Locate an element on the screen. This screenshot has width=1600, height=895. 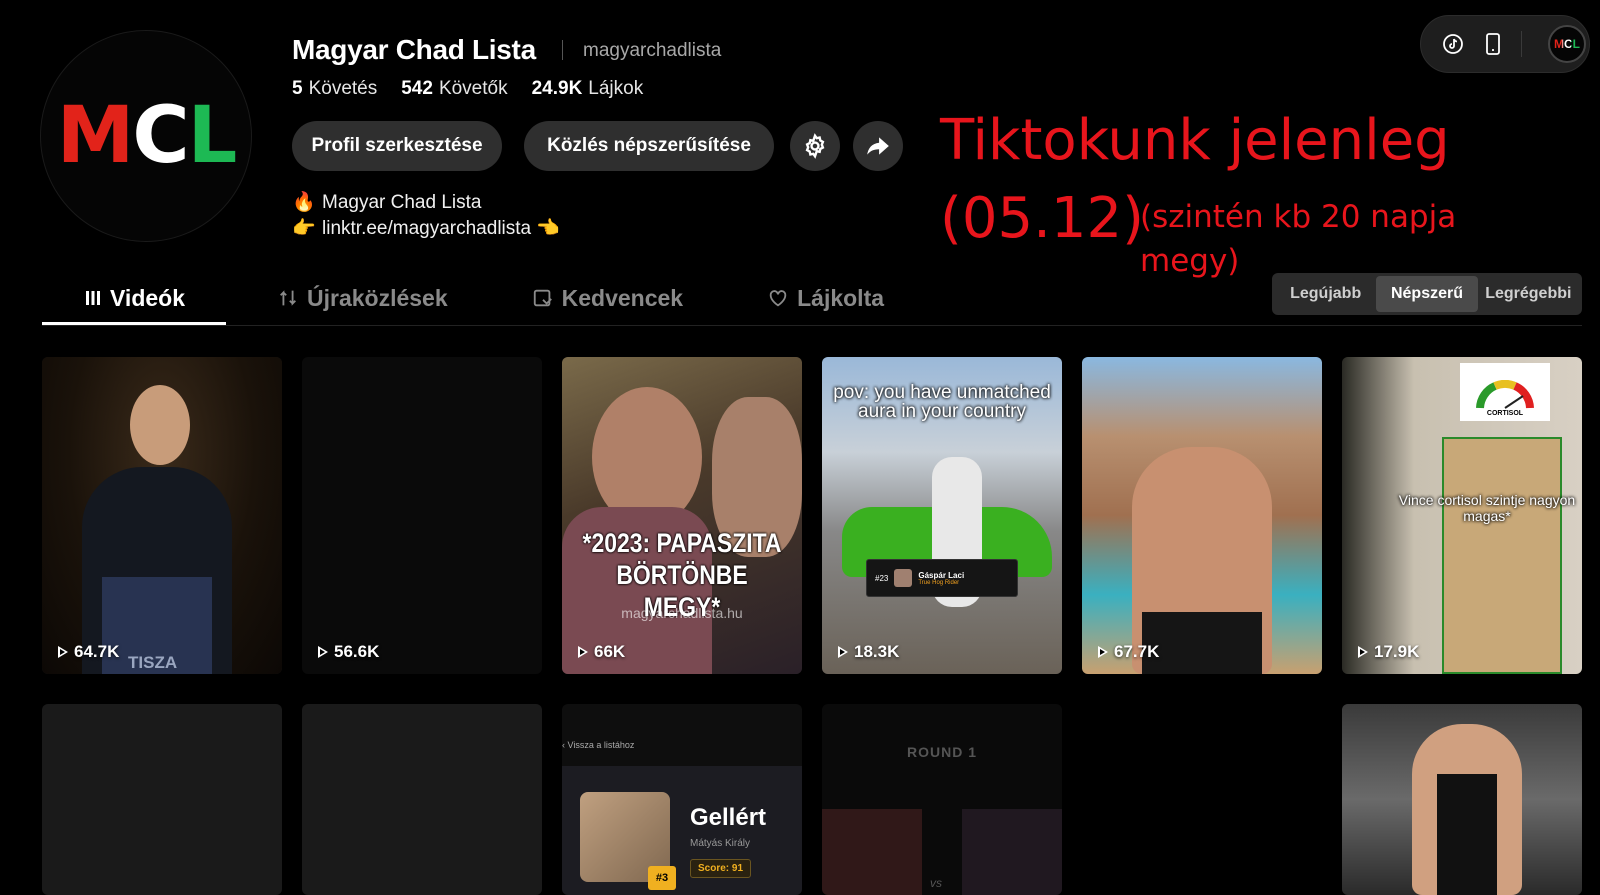
rank-subtitle: True Hog Rider is located at coordinates (939, 582).